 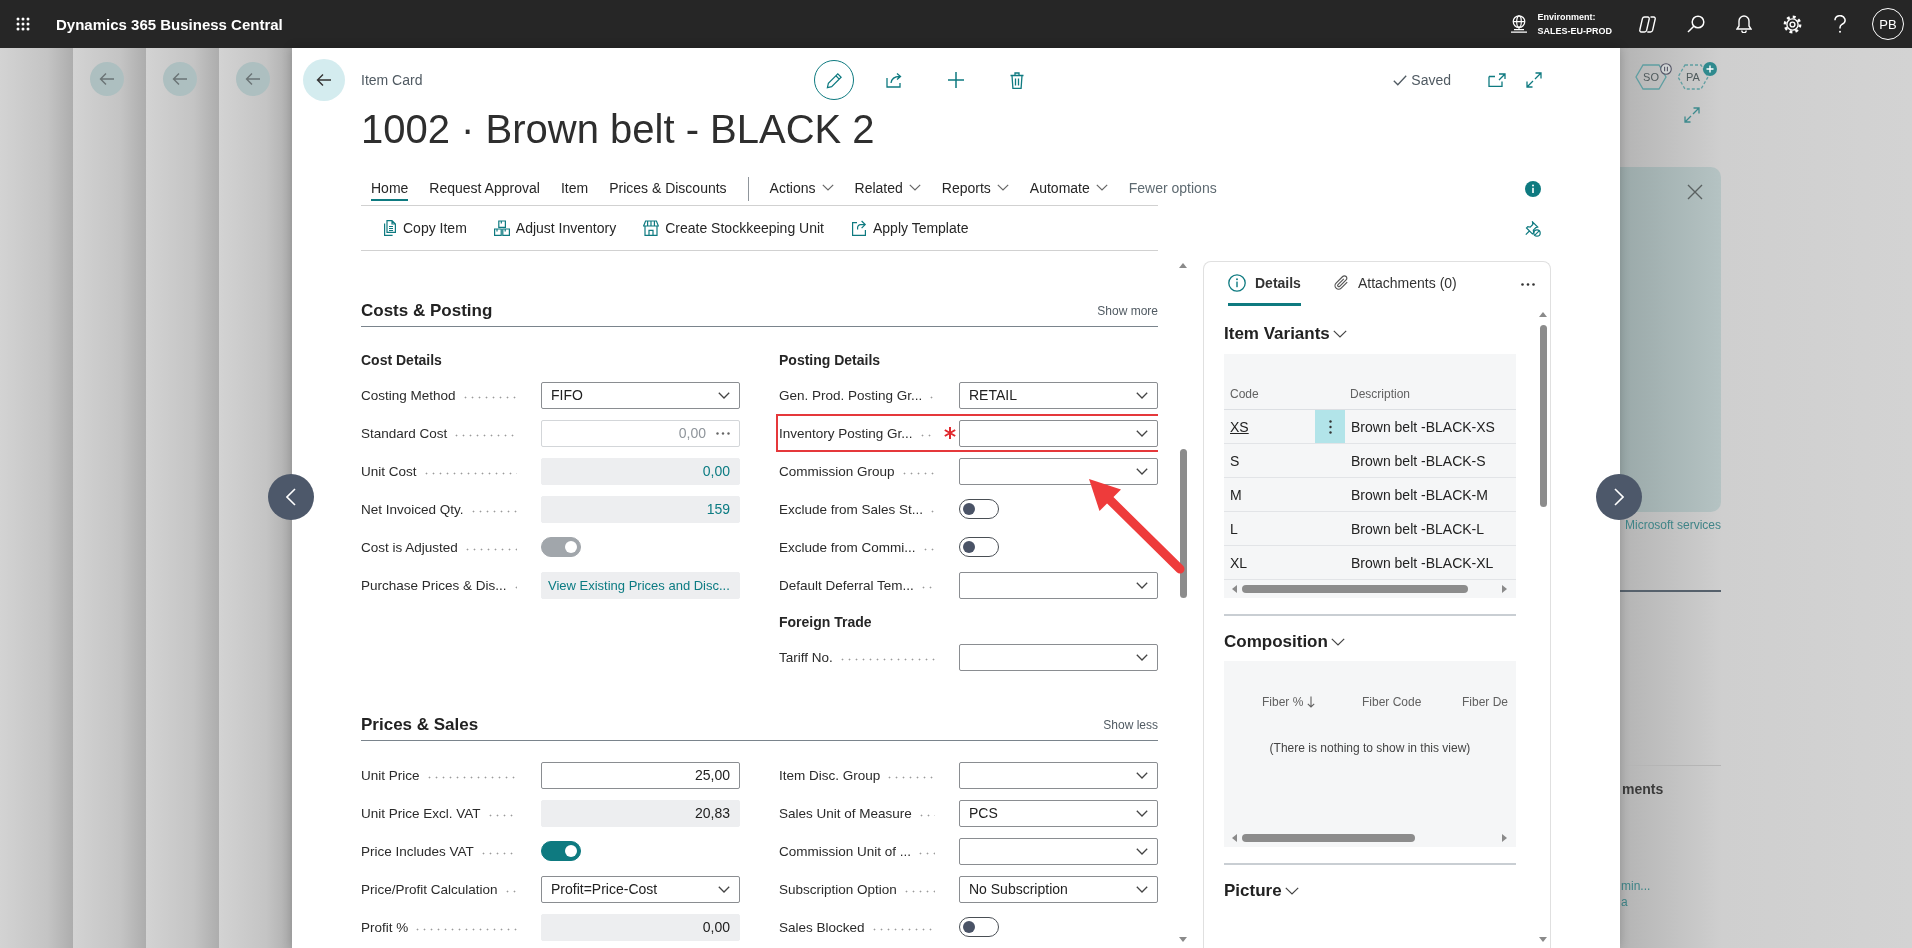 I want to click on menu-link: Fewer options, so click(x=1172, y=188).